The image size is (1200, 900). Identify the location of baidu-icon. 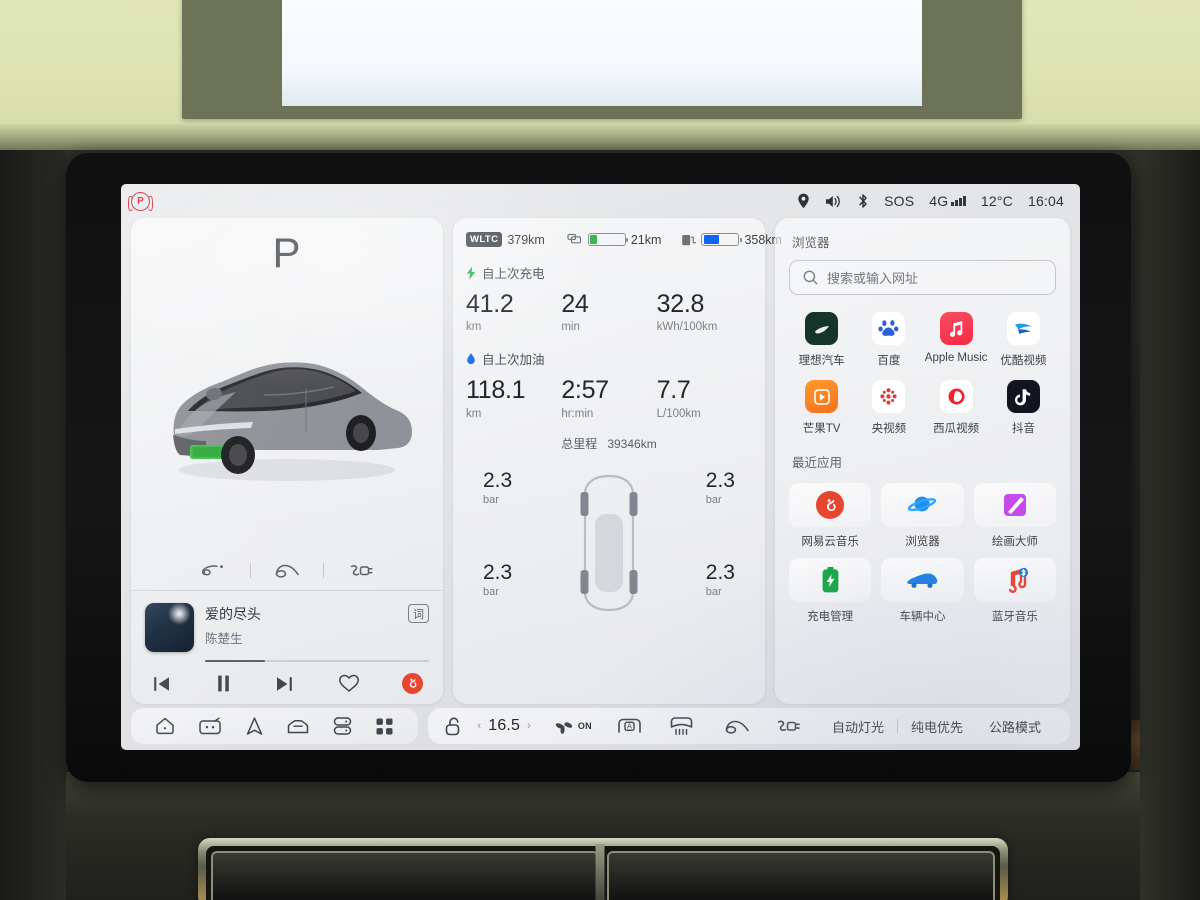
(889, 328).